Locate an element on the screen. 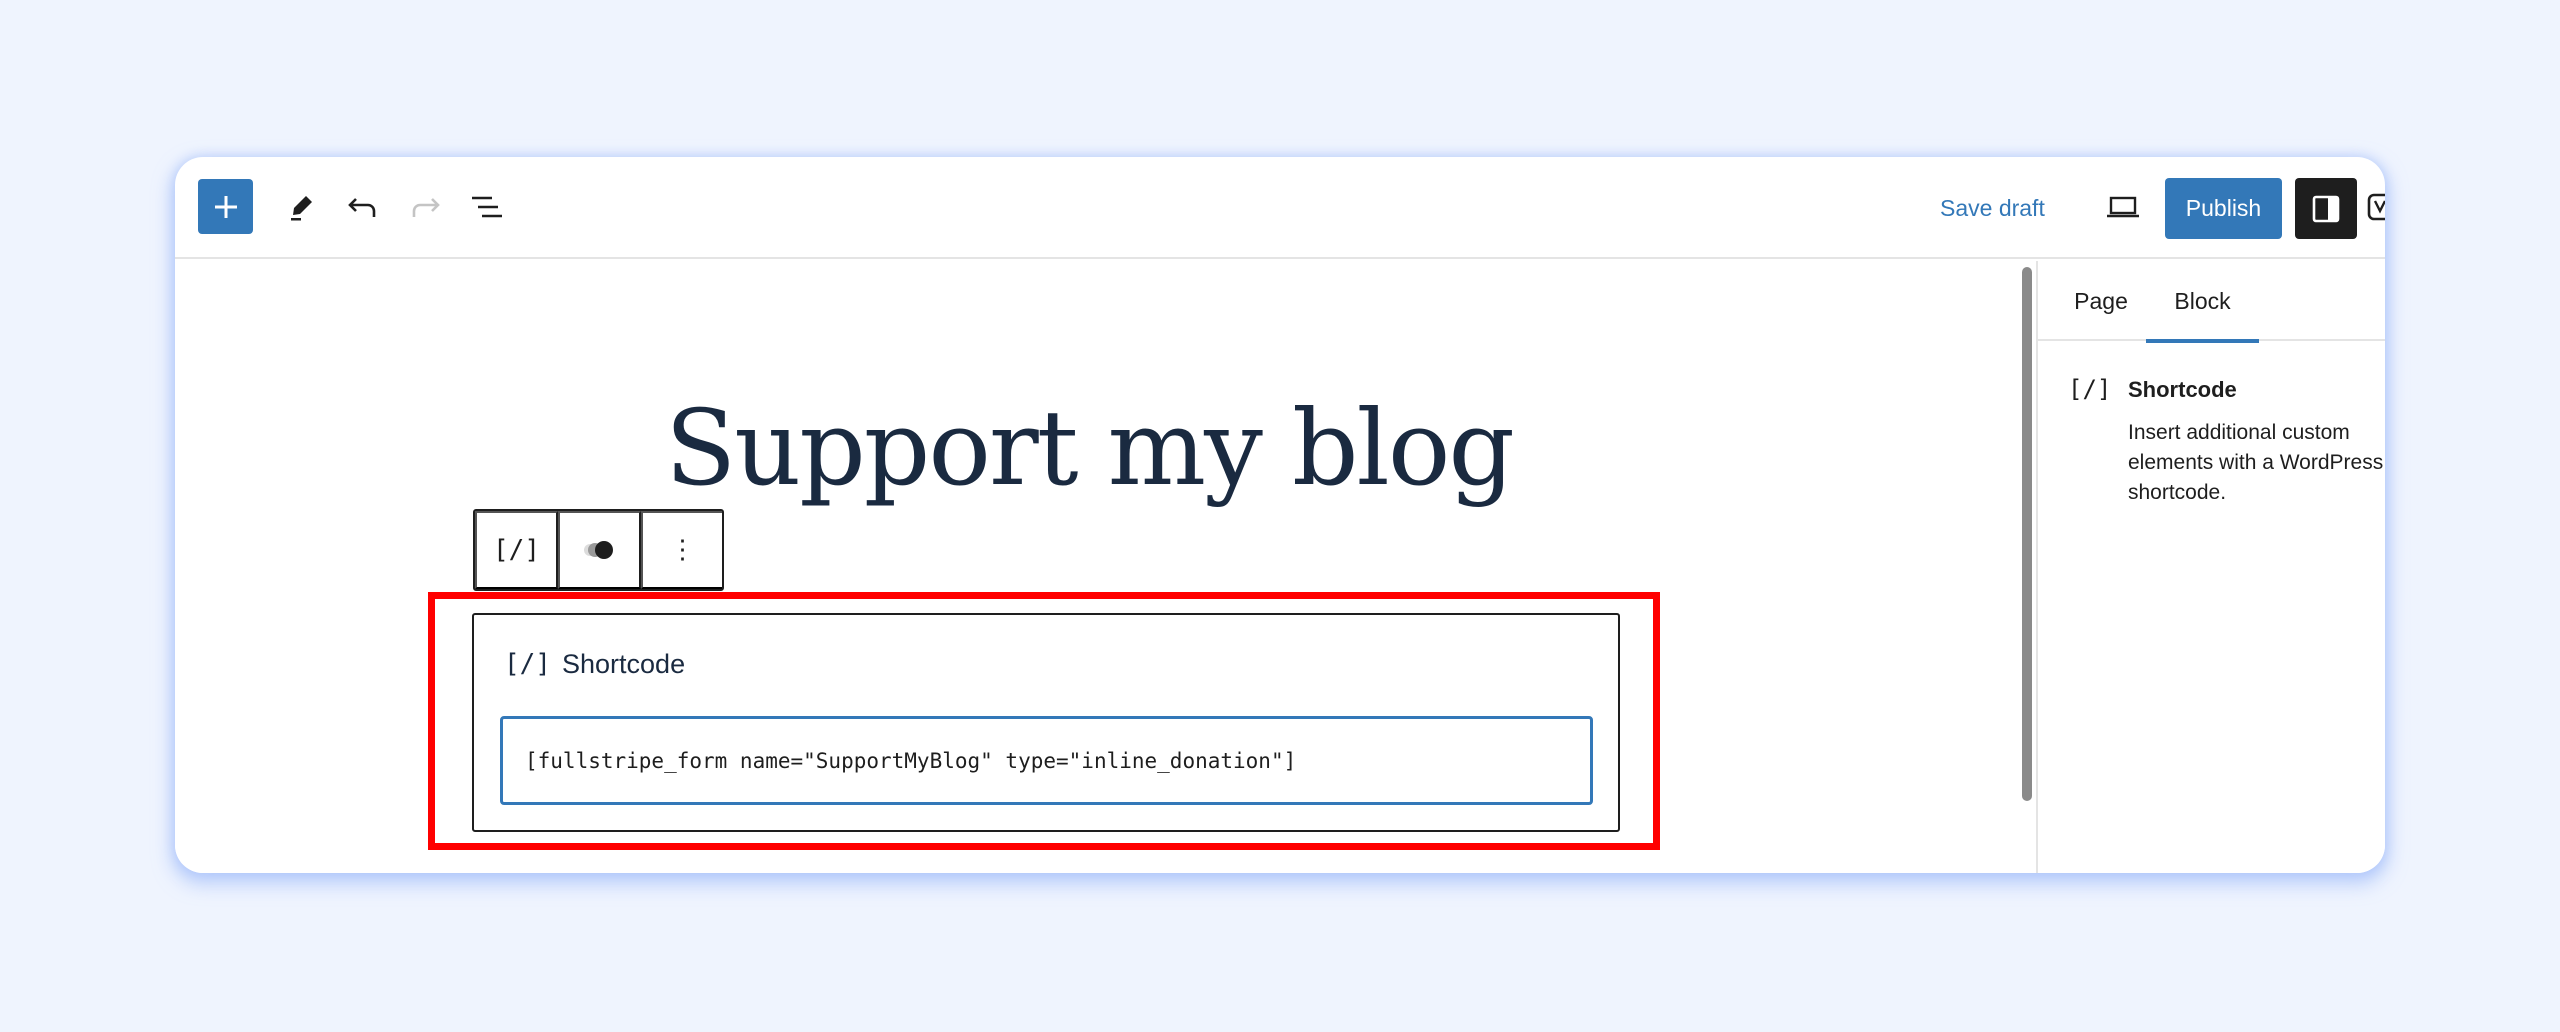  tab-page: Page is located at coordinates (2101, 301).